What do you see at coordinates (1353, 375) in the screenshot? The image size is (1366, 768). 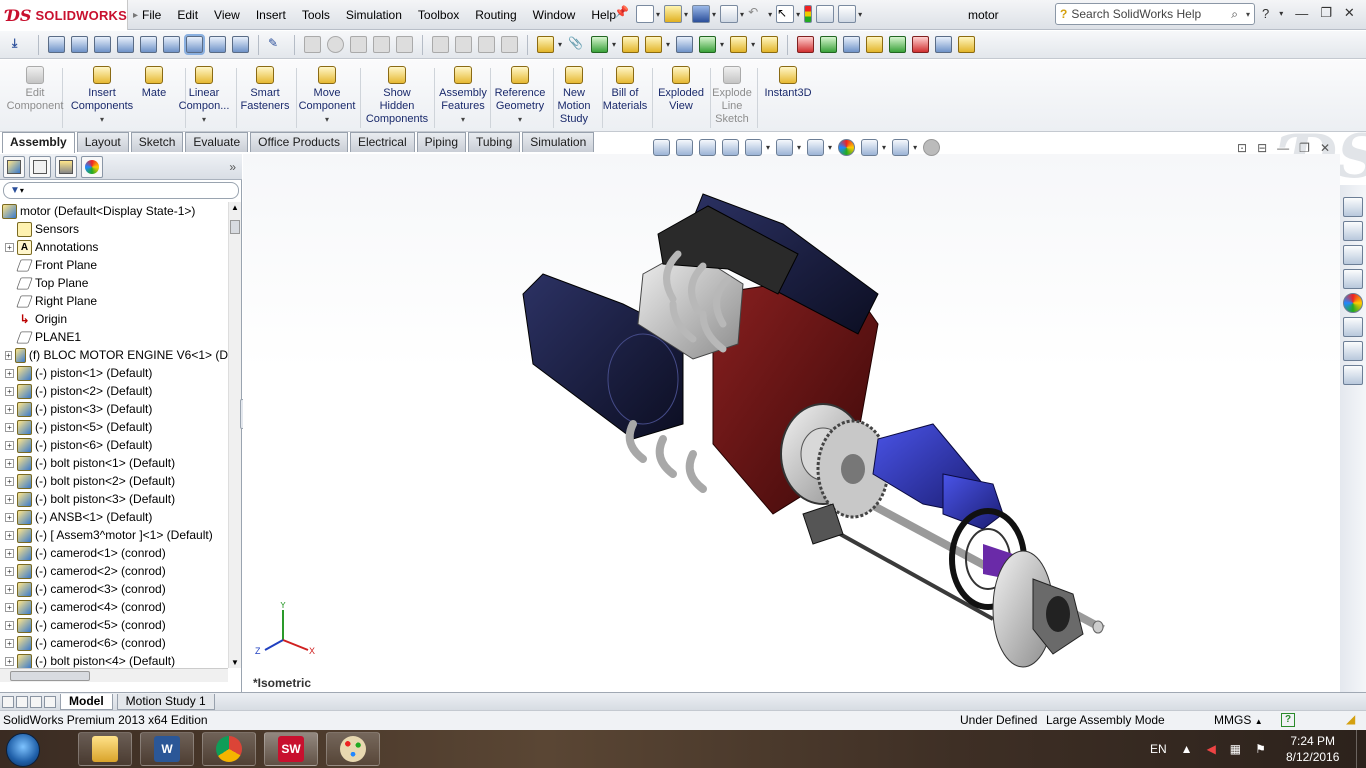 I see `routing-library-icon` at bounding box center [1353, 375].